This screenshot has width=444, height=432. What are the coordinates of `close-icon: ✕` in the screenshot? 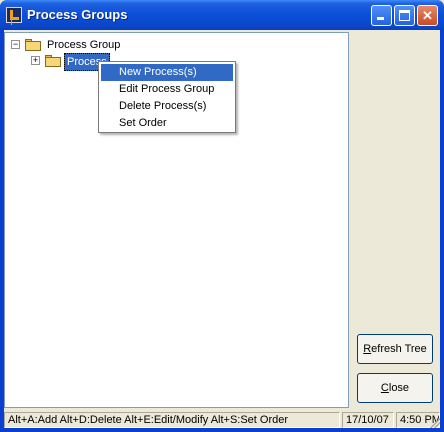 It's located at (427, 15).